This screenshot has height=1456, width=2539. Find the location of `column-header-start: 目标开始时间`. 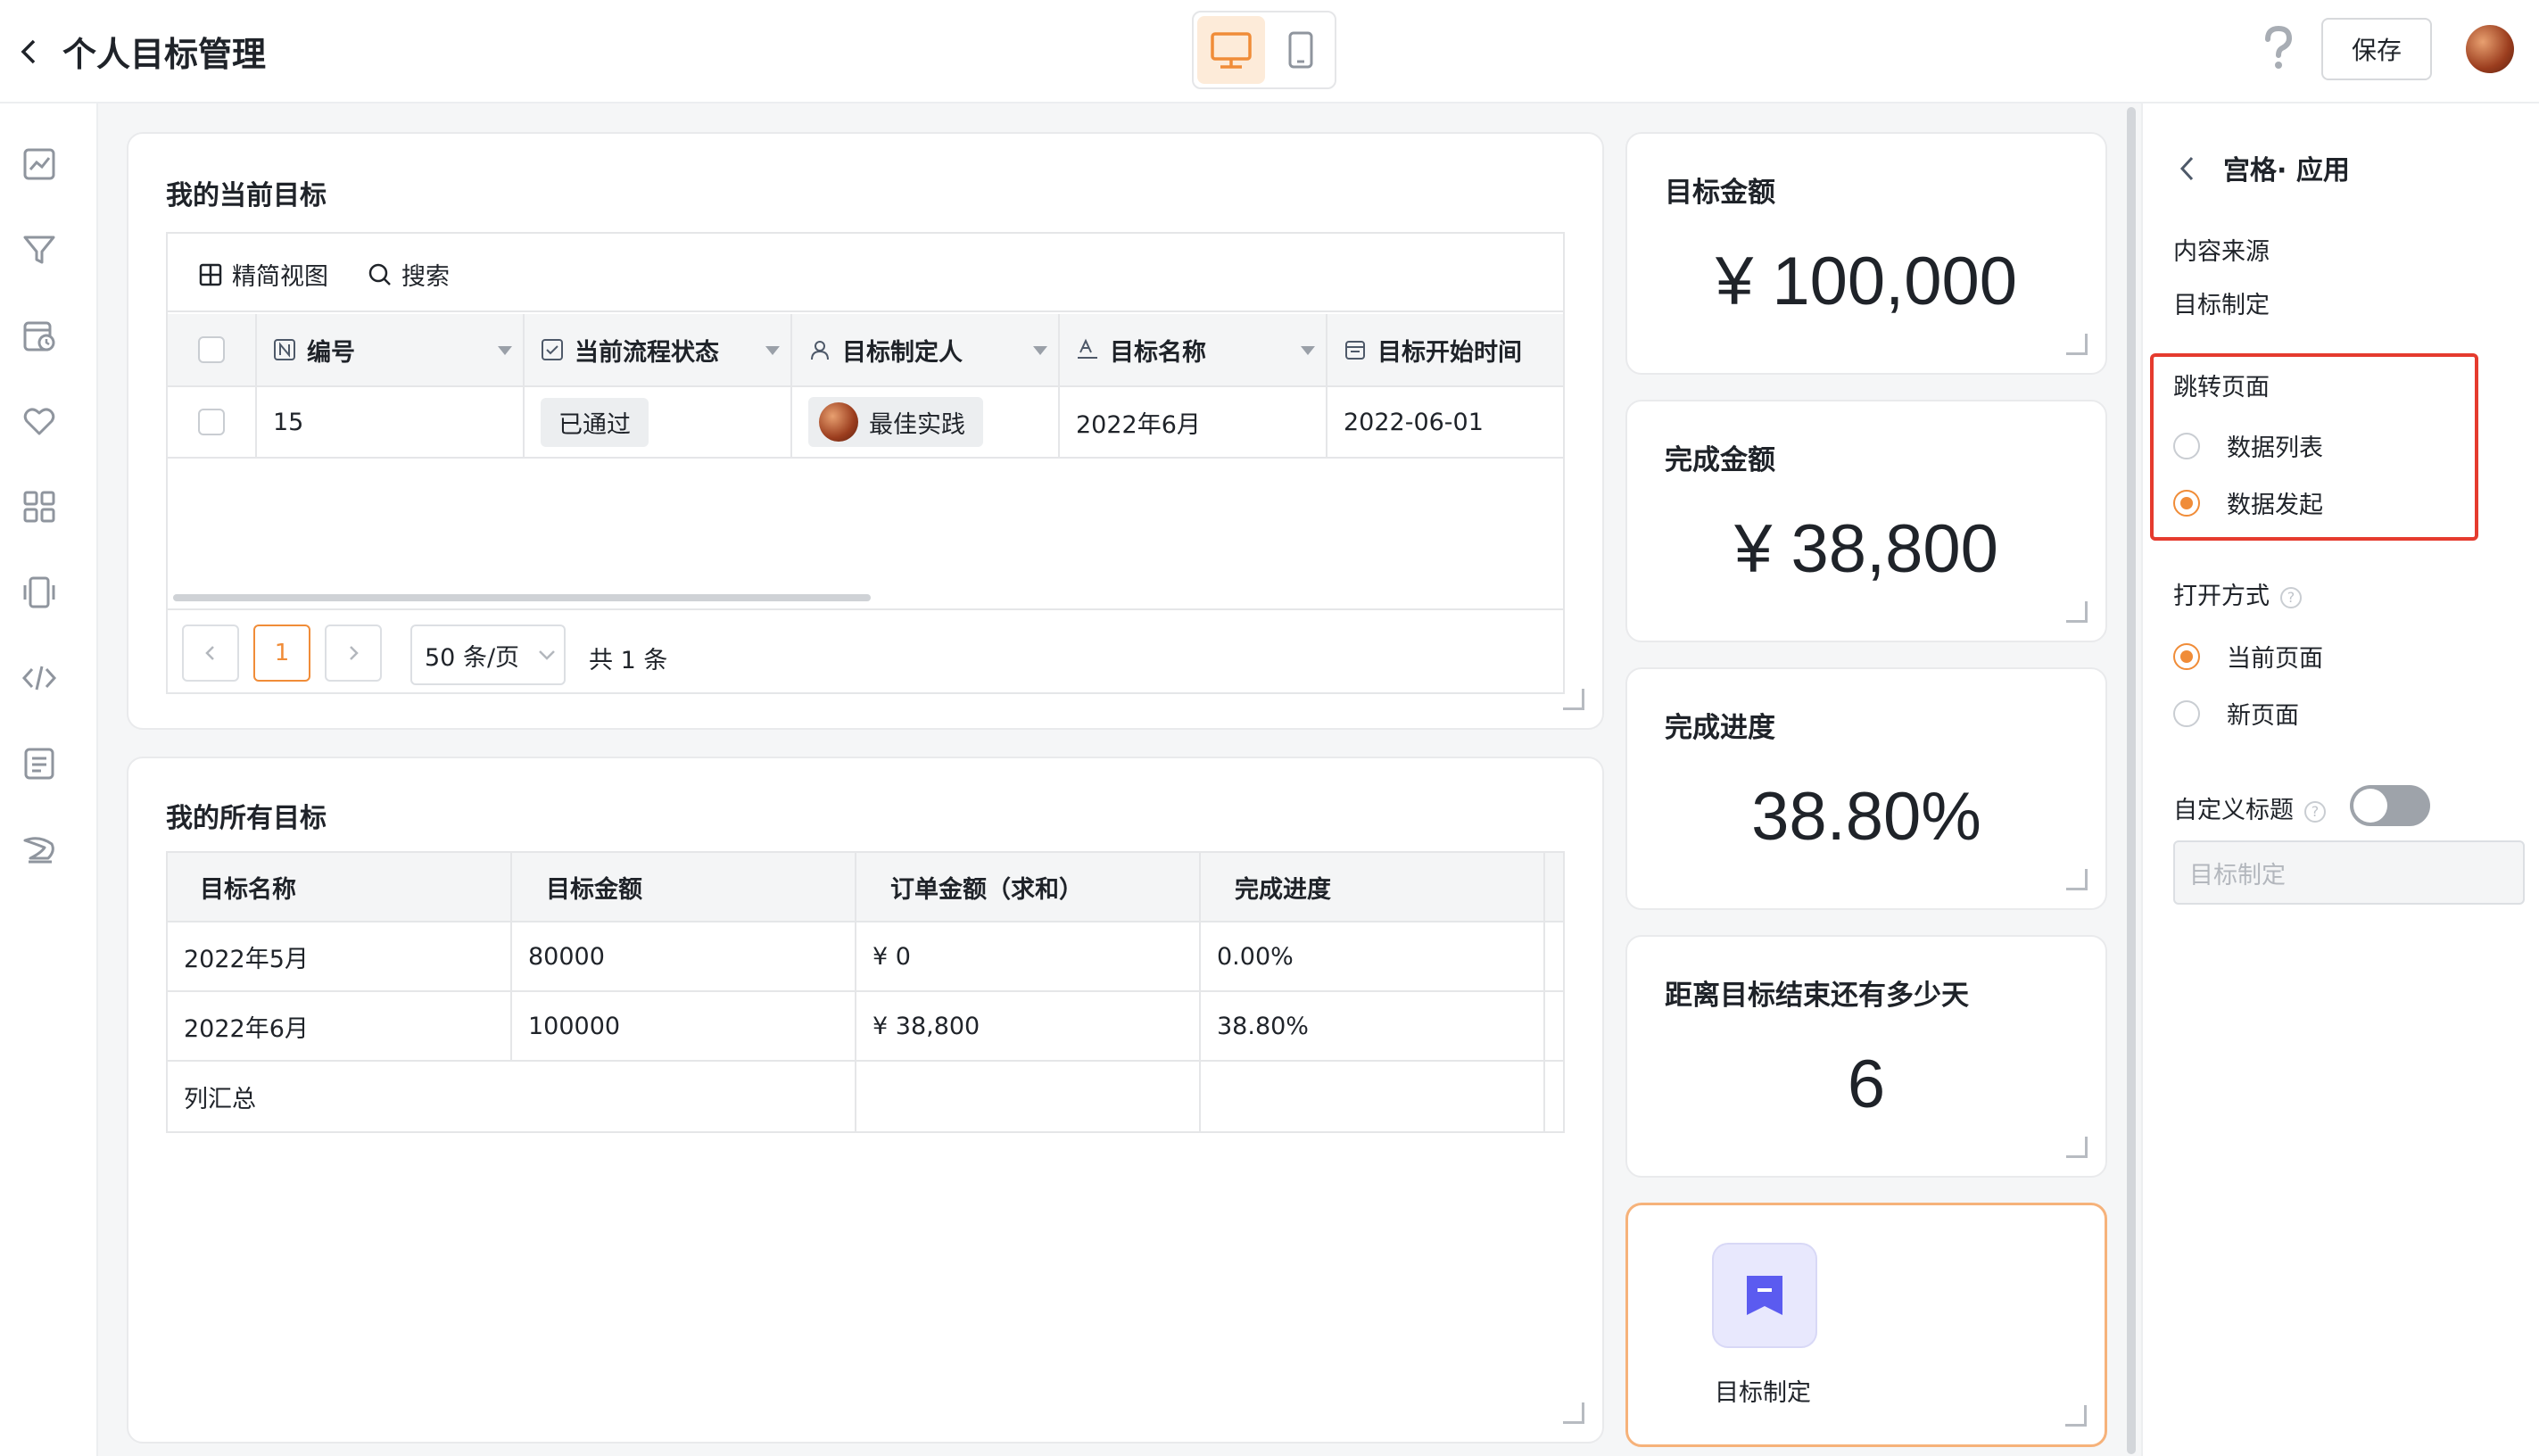

column-header-start: 目标开始时间 is located at coordinates (1439, 349).